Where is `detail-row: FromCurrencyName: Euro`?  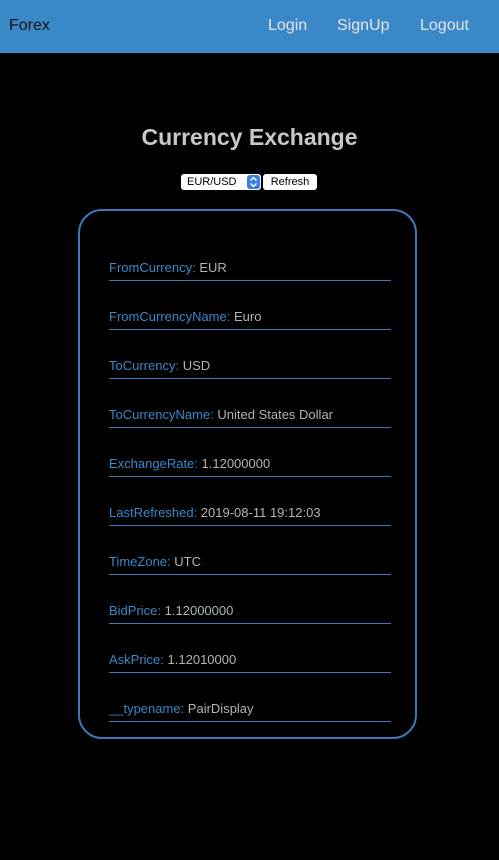 detail-row: FromCurrencyName: Euro is located at coordinates (250, 305).